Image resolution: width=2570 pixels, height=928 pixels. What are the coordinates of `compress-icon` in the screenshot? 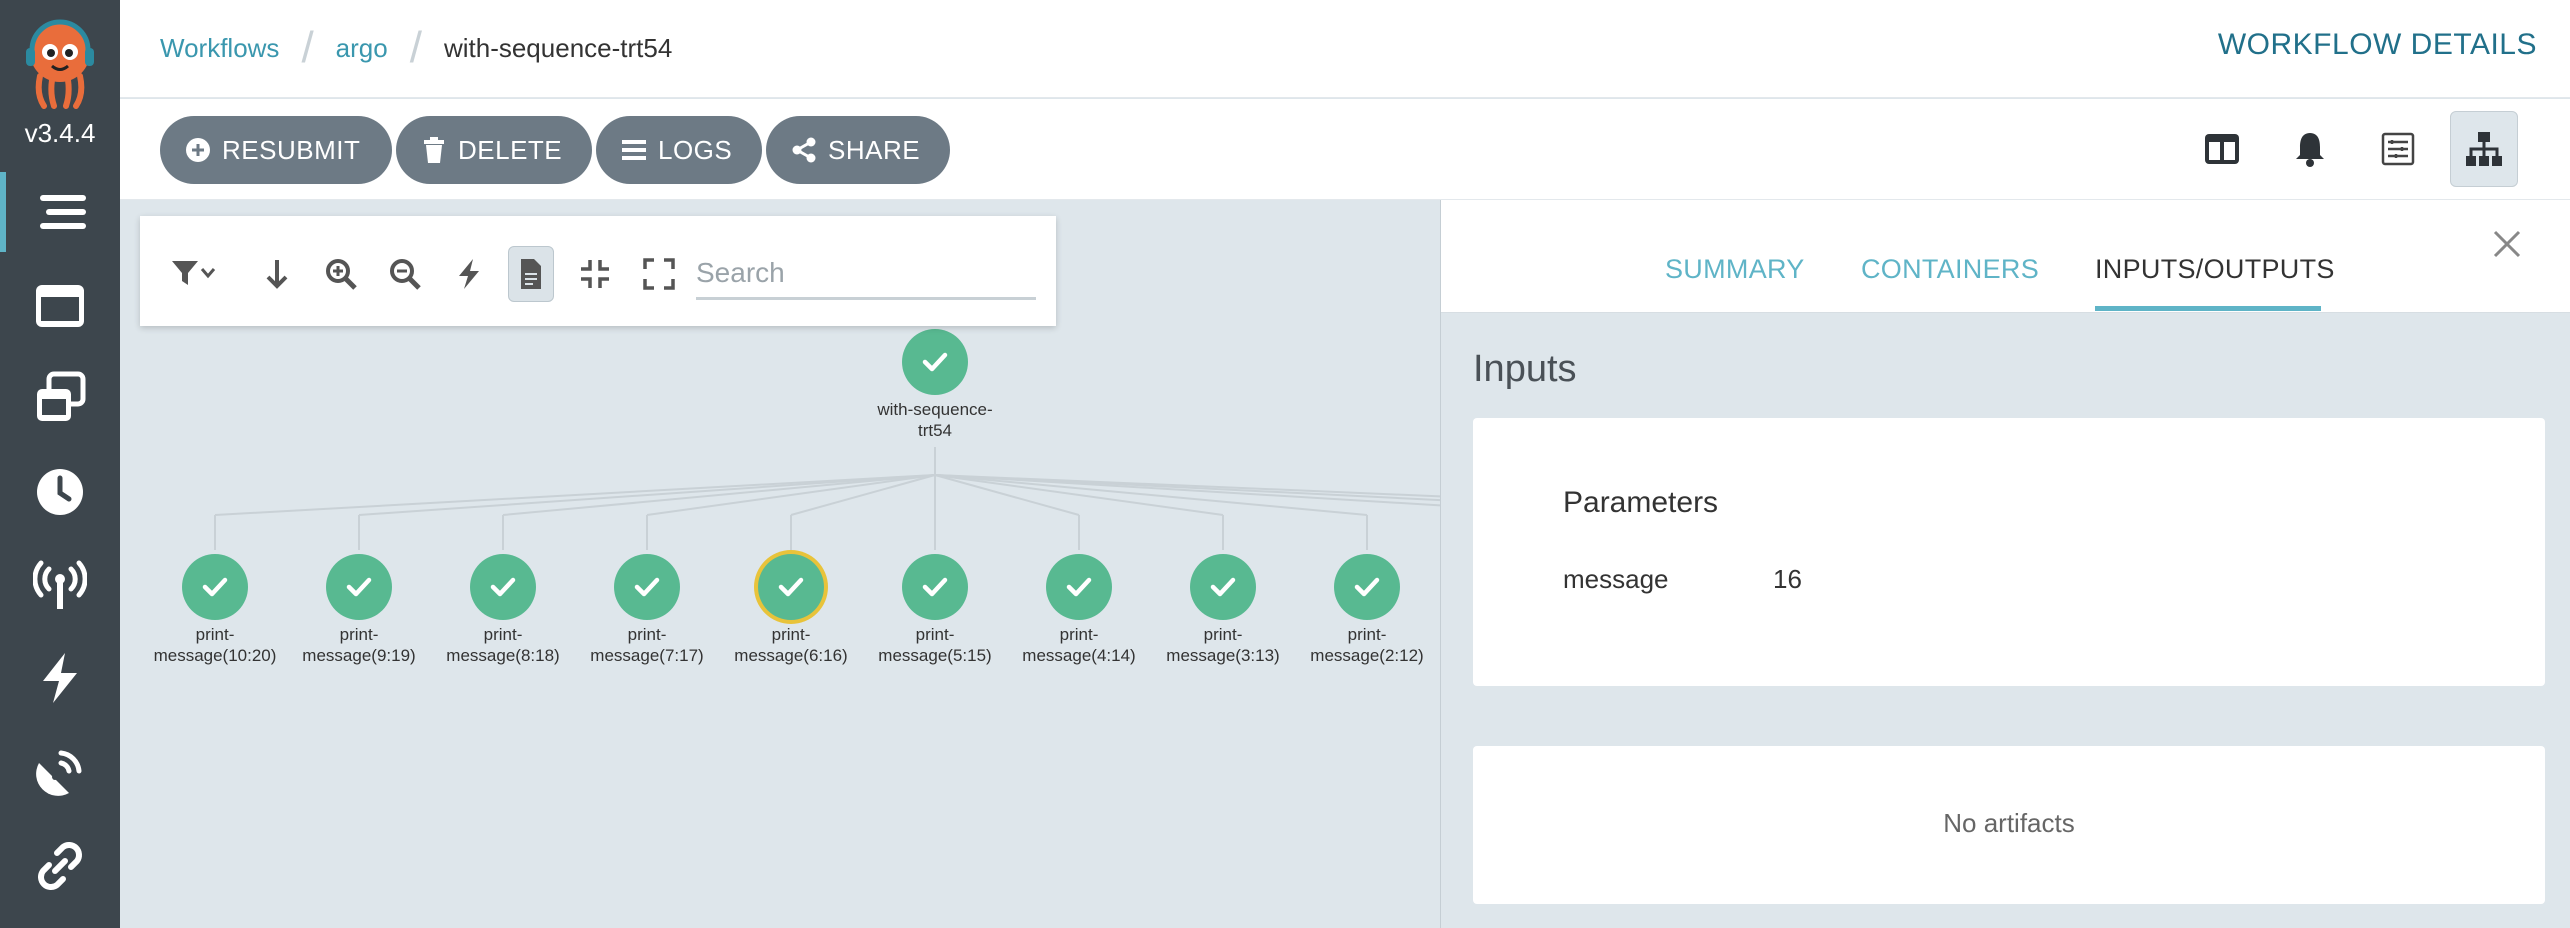 It's located at (595, 274).